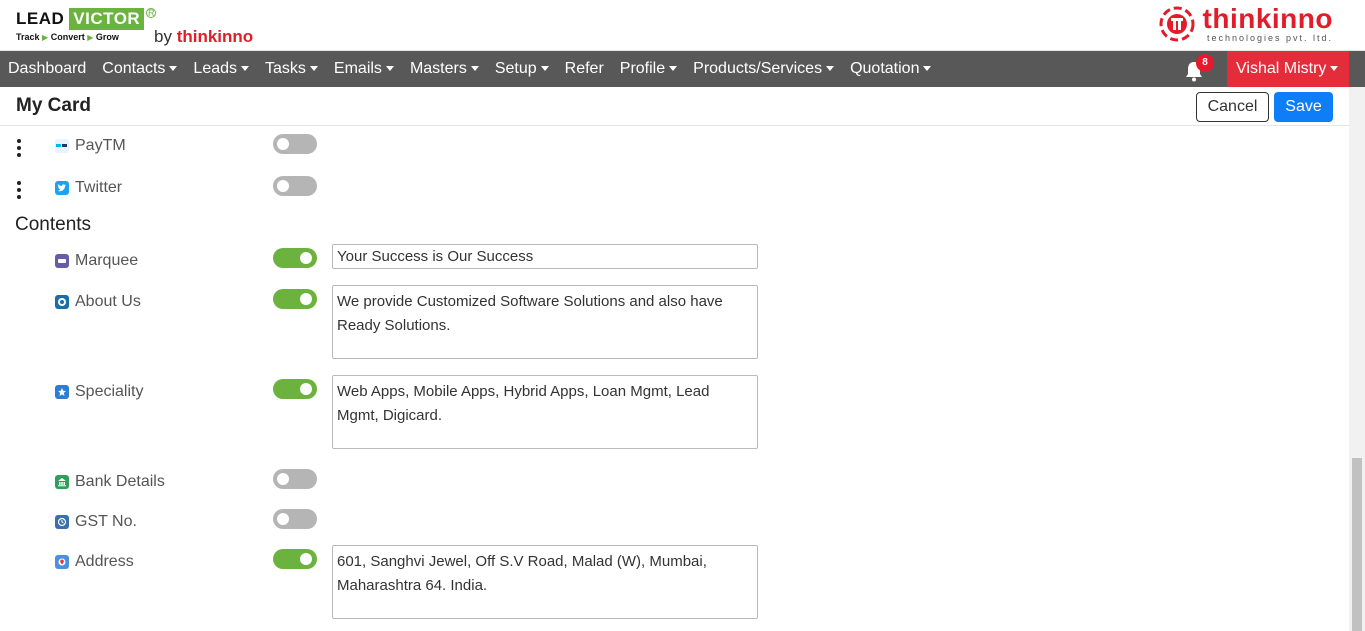 This screenshot has height=631, width=1365. What do you see at coordinates (98, 302) in the screenshot?
I see `row-about-us: About Us` at bounding box center [98, 302].